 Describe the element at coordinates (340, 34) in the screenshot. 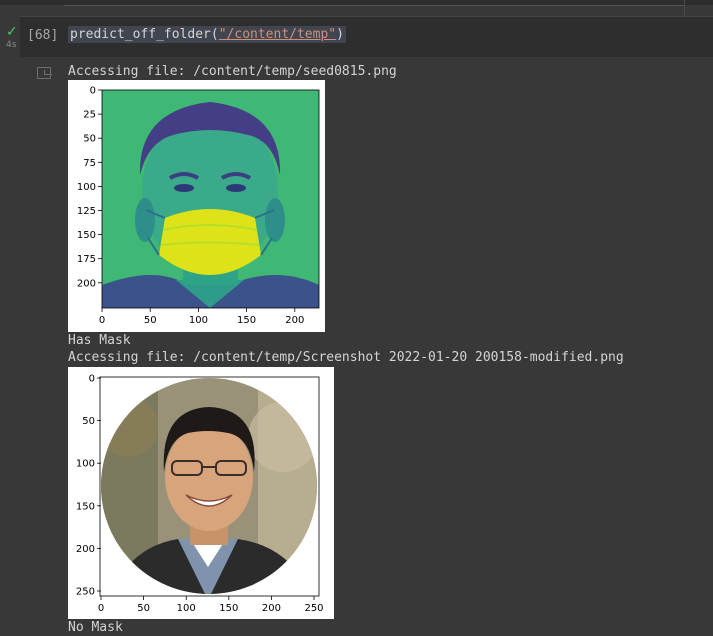

I see `code-close-paren: )` at that location.